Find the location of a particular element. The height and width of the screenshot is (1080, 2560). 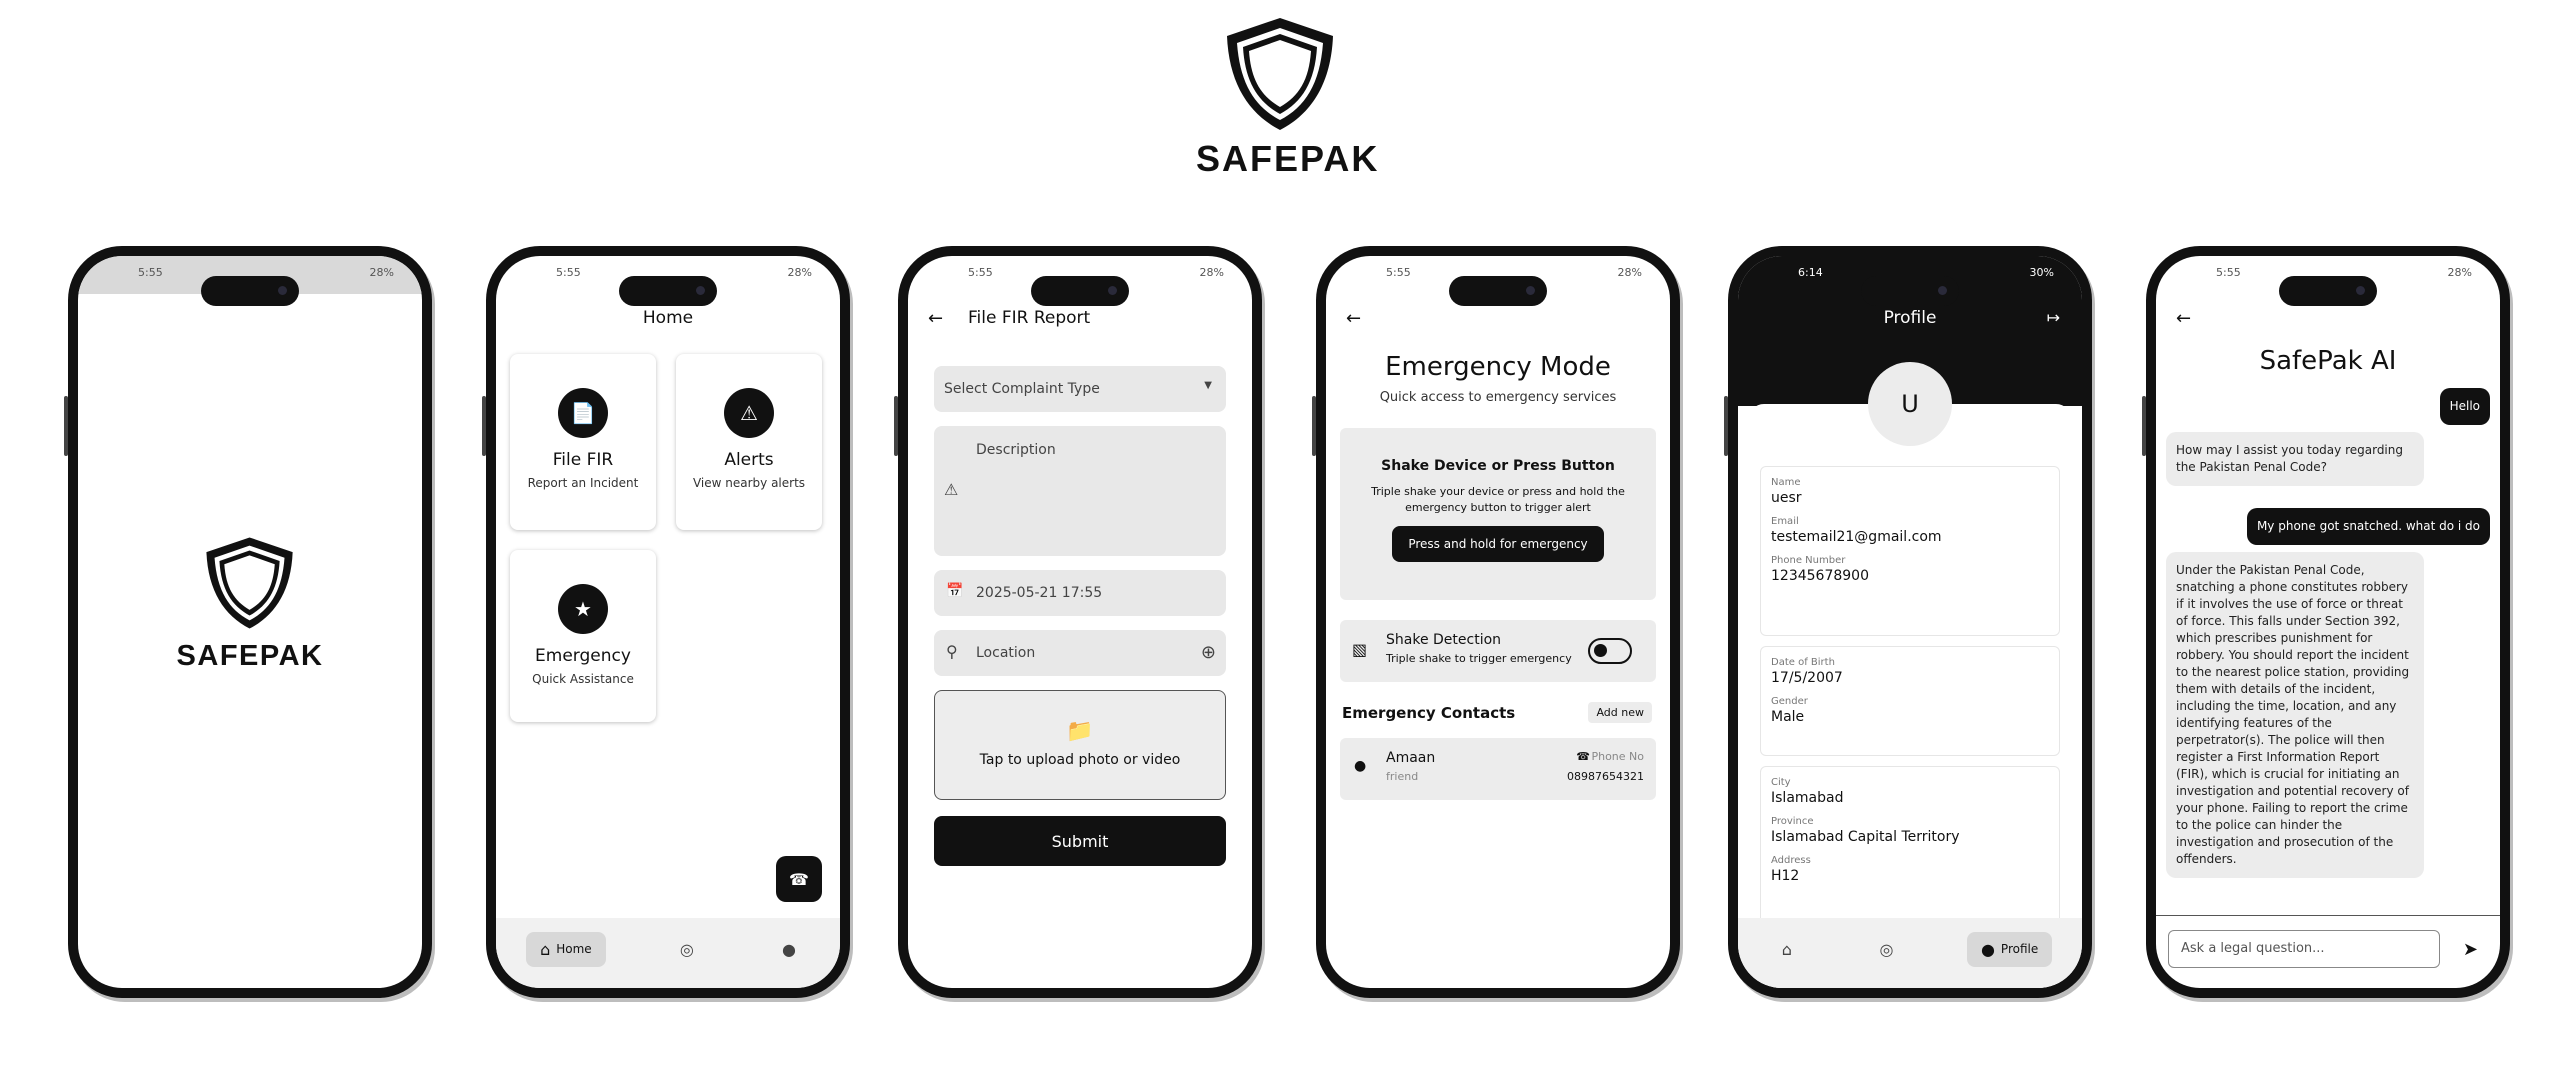

gender-value: Male is located at coordinates (1788, 717).